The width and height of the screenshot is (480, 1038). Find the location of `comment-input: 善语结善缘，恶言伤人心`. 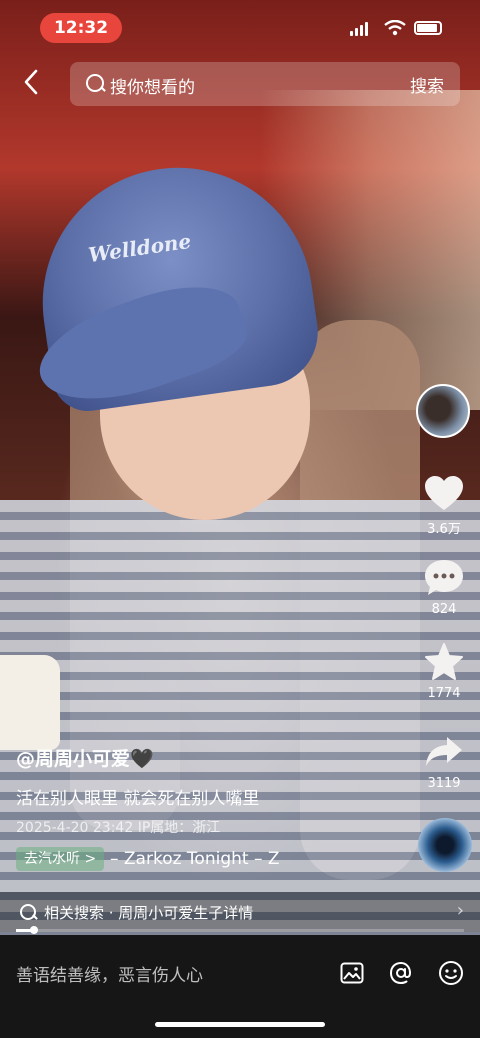

comment-input: 善语结善缘，恶言伤人心 is located at coordinates (109, 973).